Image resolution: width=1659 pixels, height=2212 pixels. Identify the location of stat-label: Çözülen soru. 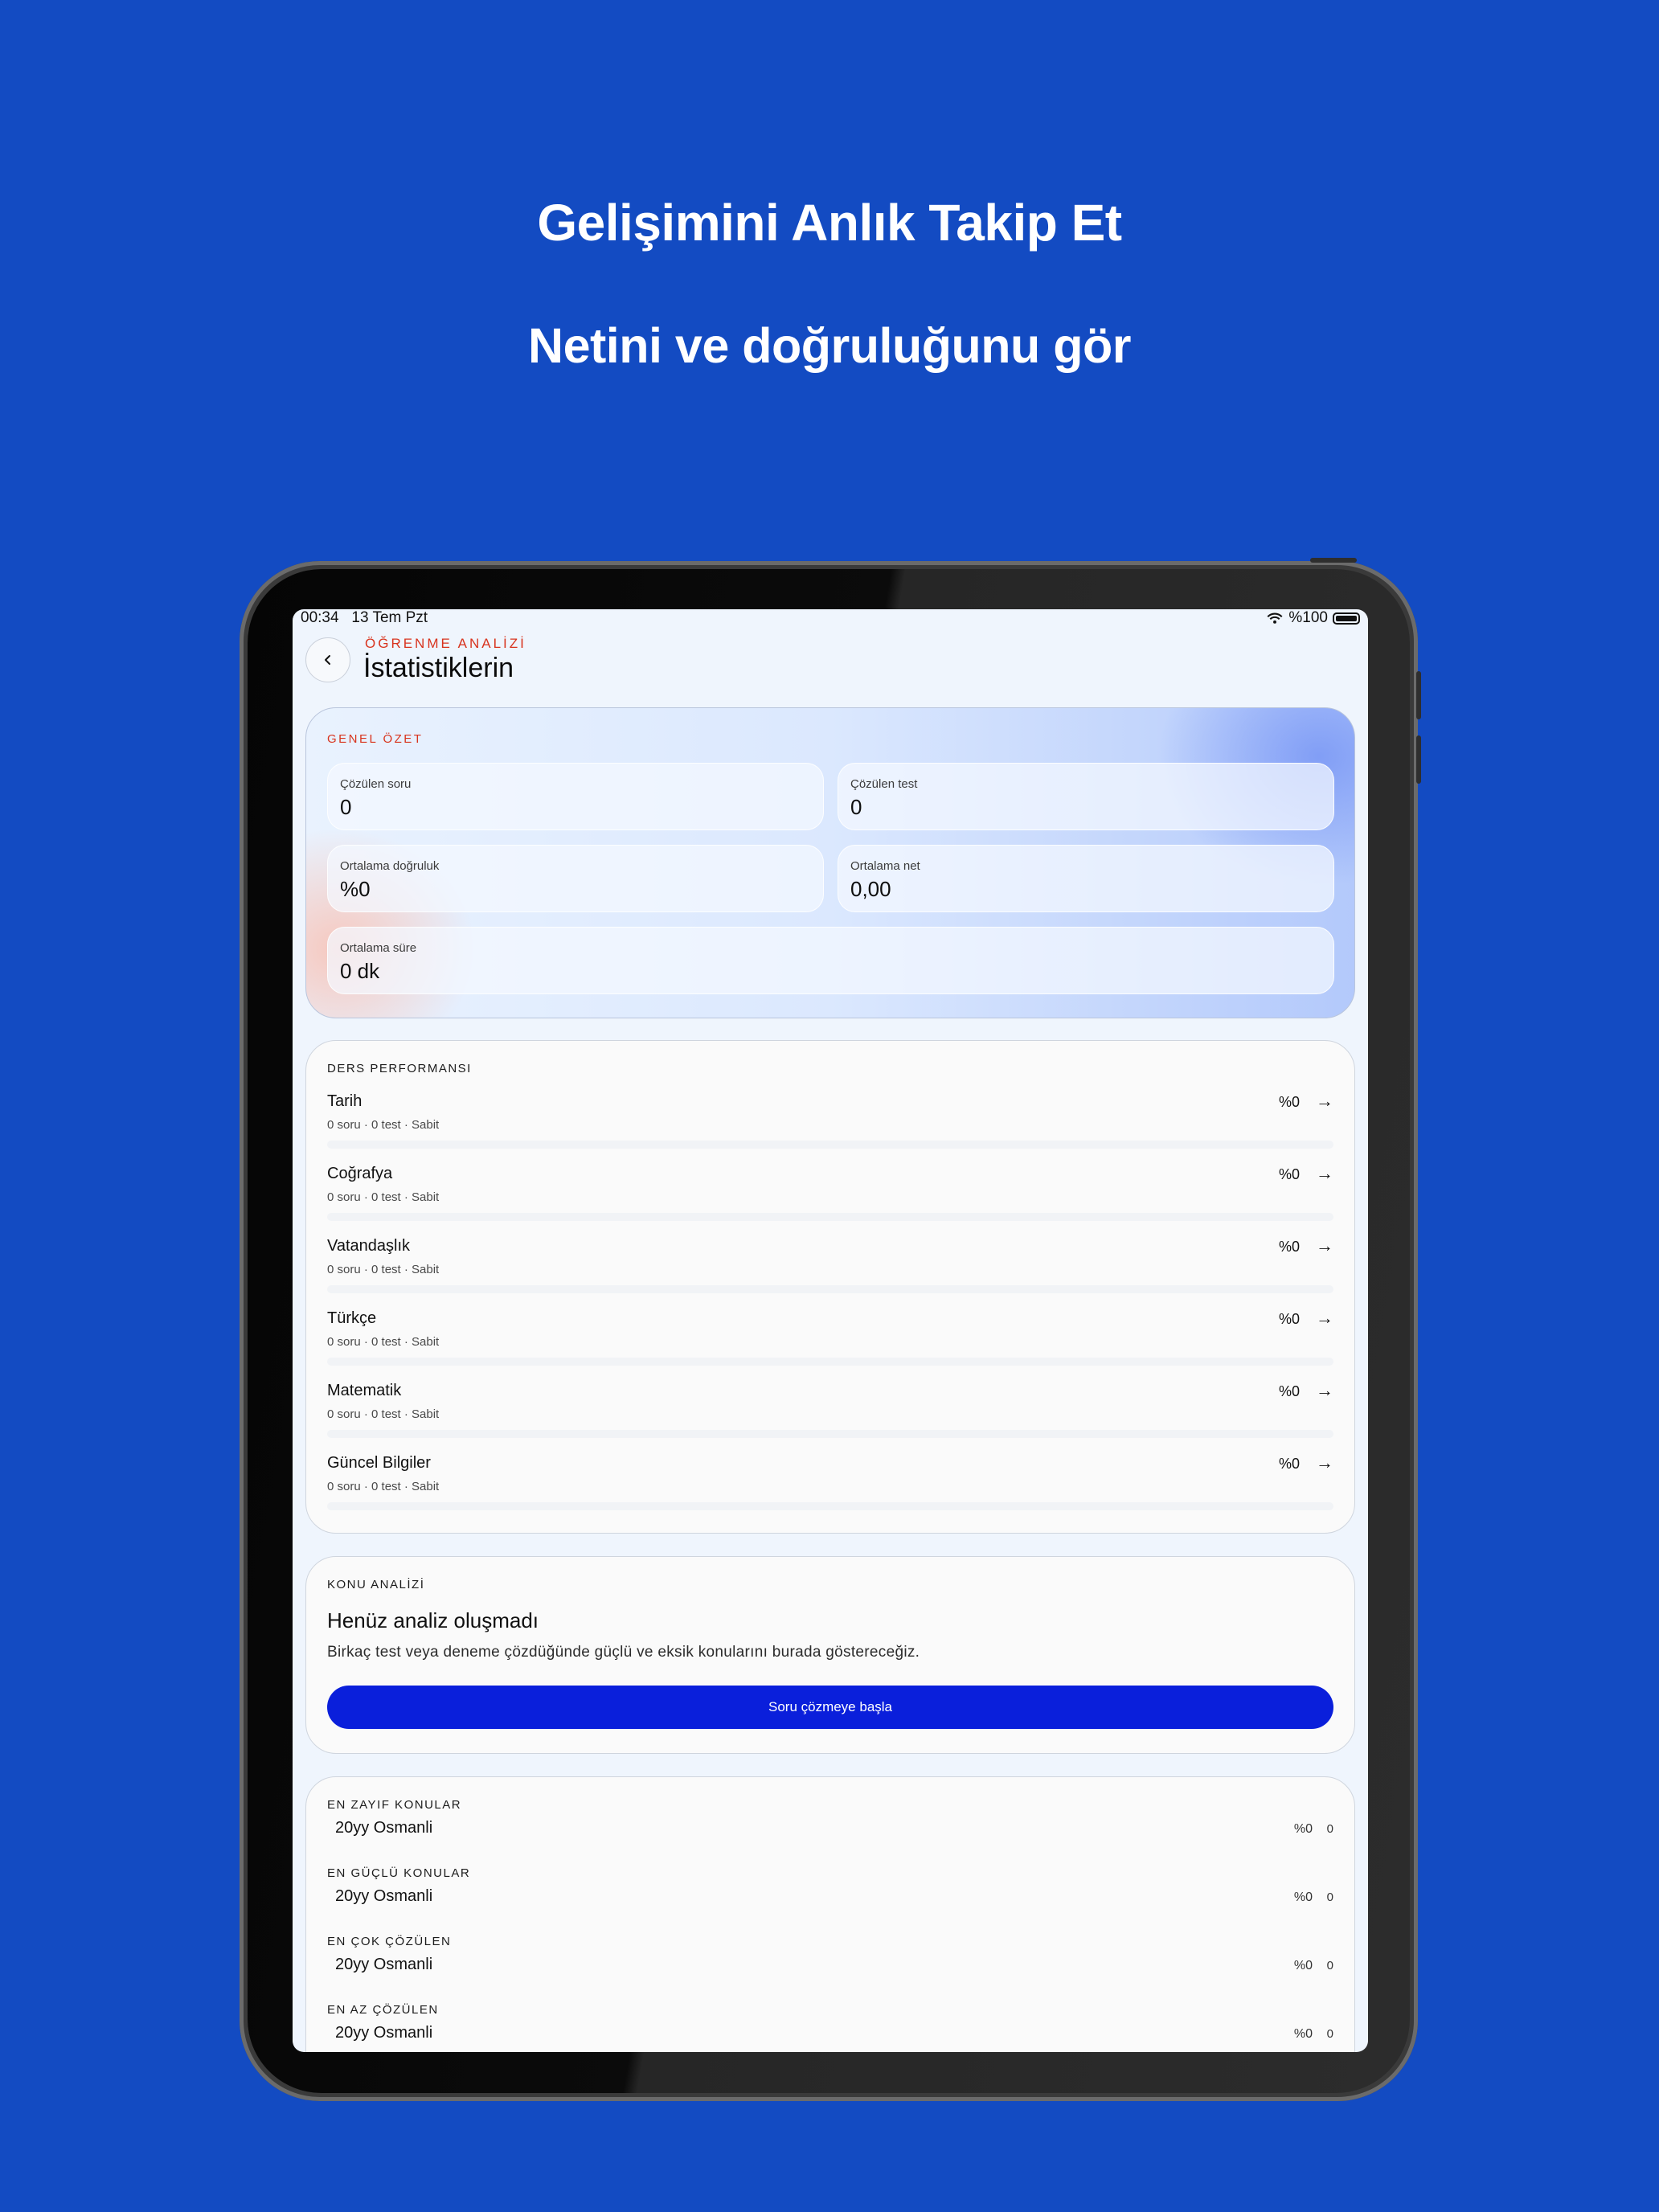
(376, 784).